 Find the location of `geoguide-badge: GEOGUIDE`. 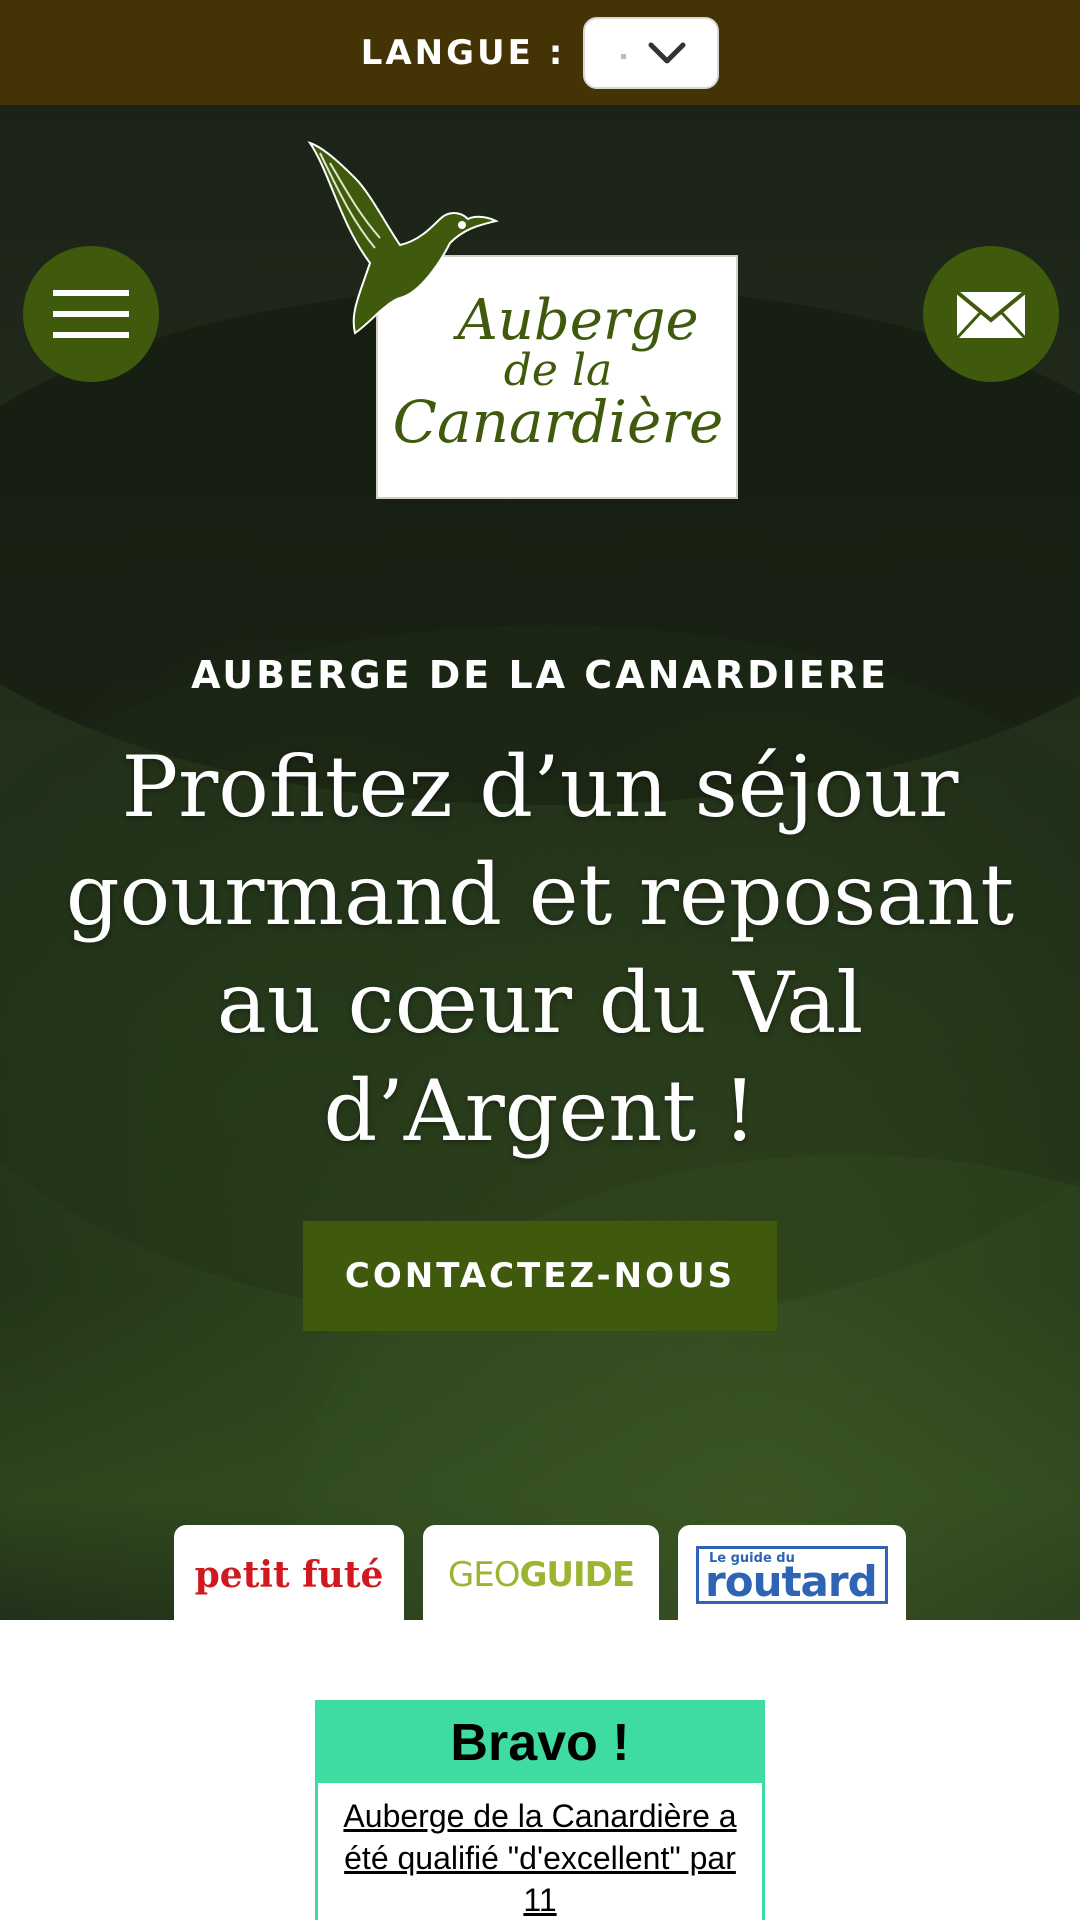

geoguide-badge: GEOGUIDE is located at coordinates (541, 1572).